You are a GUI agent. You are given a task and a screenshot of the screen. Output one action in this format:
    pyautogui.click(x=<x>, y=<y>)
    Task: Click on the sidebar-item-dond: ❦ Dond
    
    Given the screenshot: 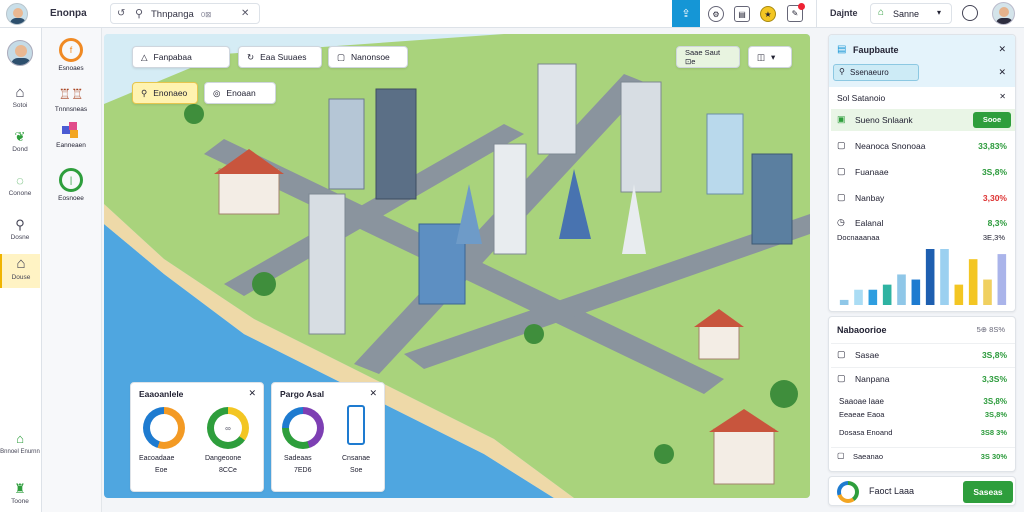 What is the action you would take?
    pyautogui.click(x=20, y=144)
    